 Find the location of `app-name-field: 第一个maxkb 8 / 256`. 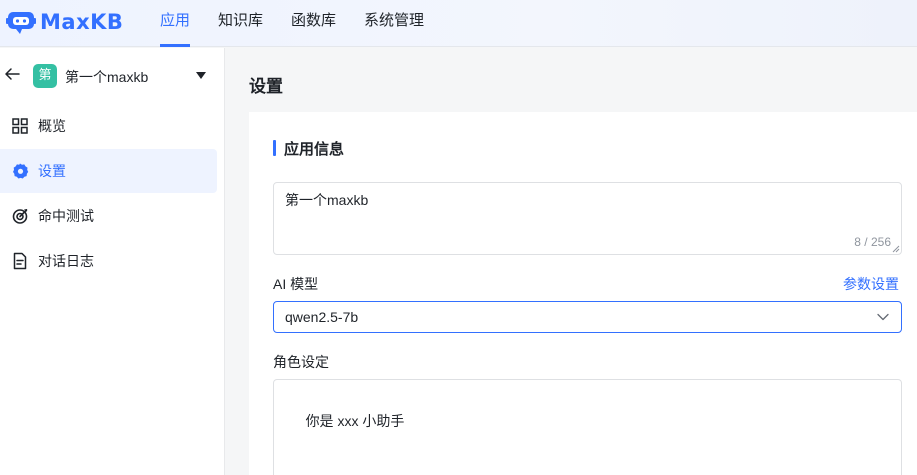

app-name-field: 第一个maxkb 8 / 256 is located at coordinates (587, 218).